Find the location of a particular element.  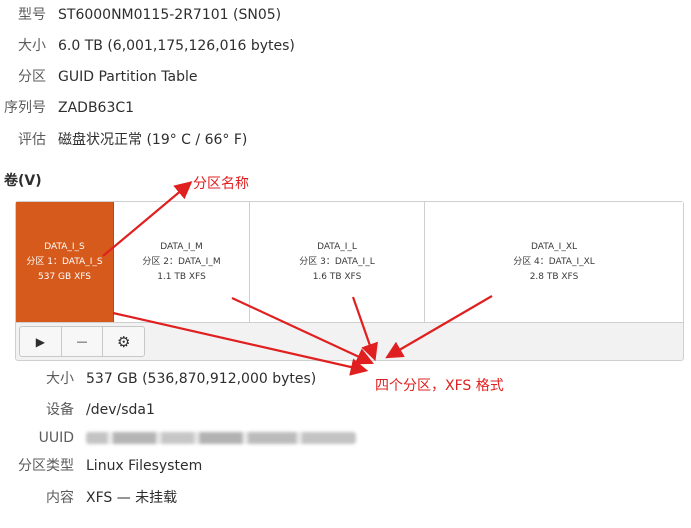

annotation-four-partitions: 四个分区，XFS 格式 is located at coordinates (439, 386).